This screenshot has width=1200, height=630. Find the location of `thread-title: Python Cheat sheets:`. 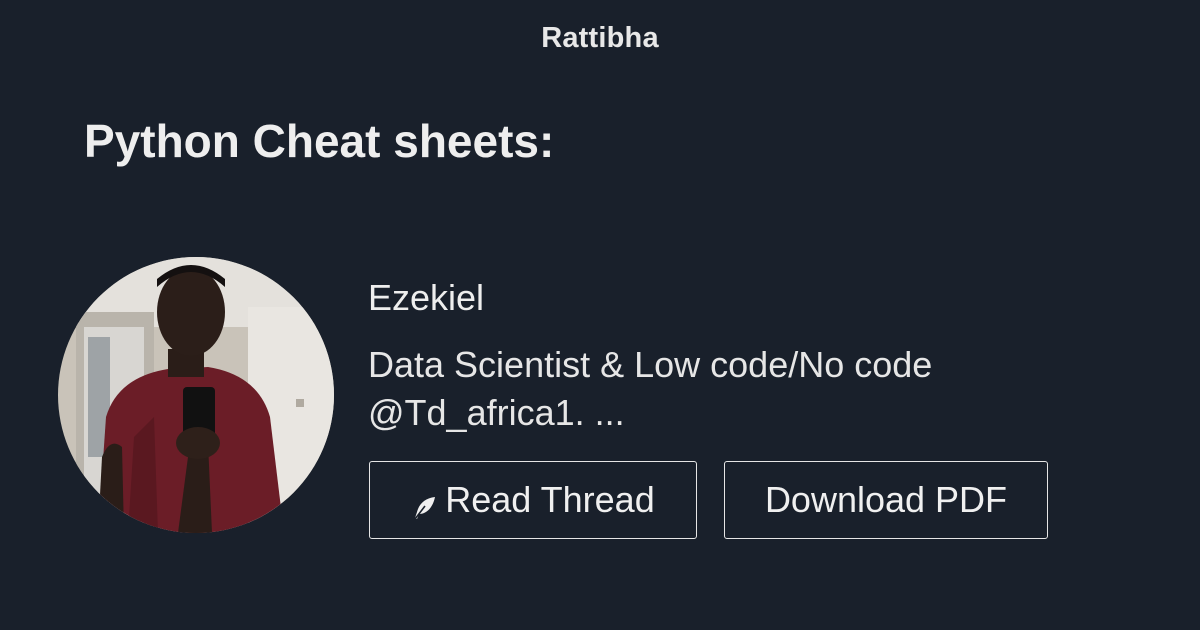

thread-title: Python Cheat sheets: is located at coordinates (319, 141).